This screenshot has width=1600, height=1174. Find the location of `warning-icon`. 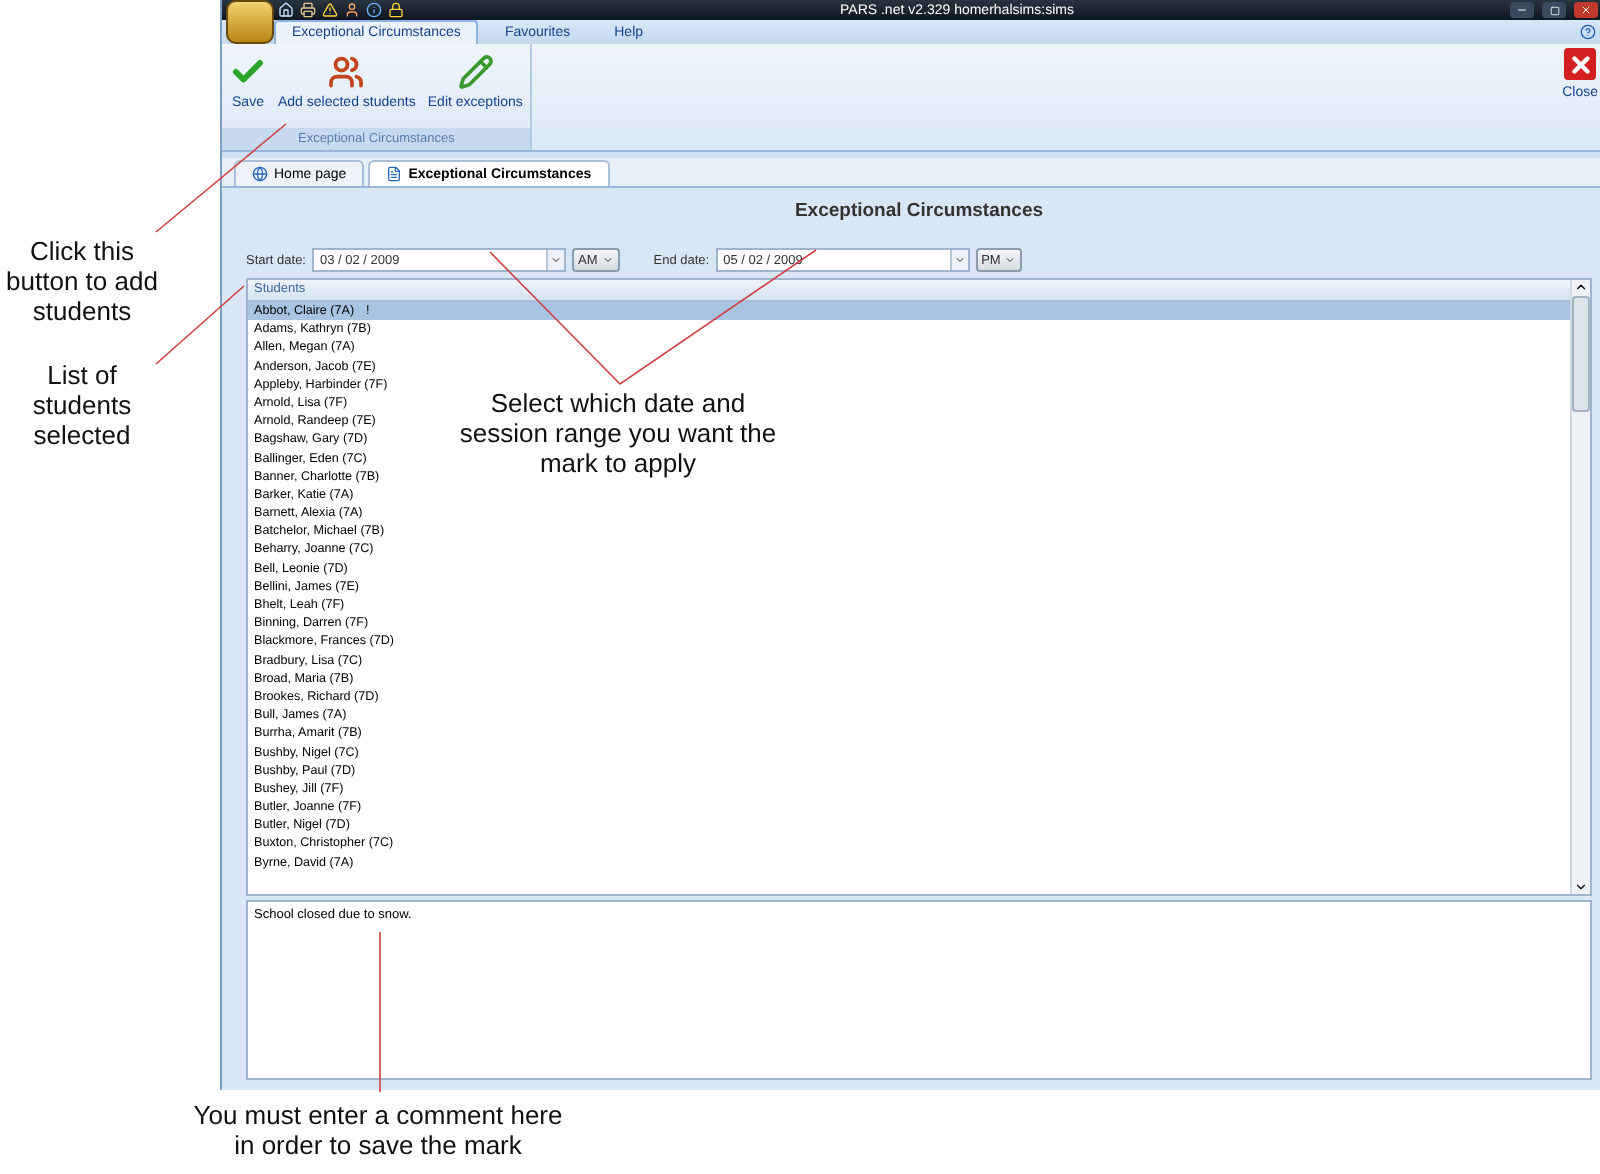

warning-icon is located at coordinates (330, 10).